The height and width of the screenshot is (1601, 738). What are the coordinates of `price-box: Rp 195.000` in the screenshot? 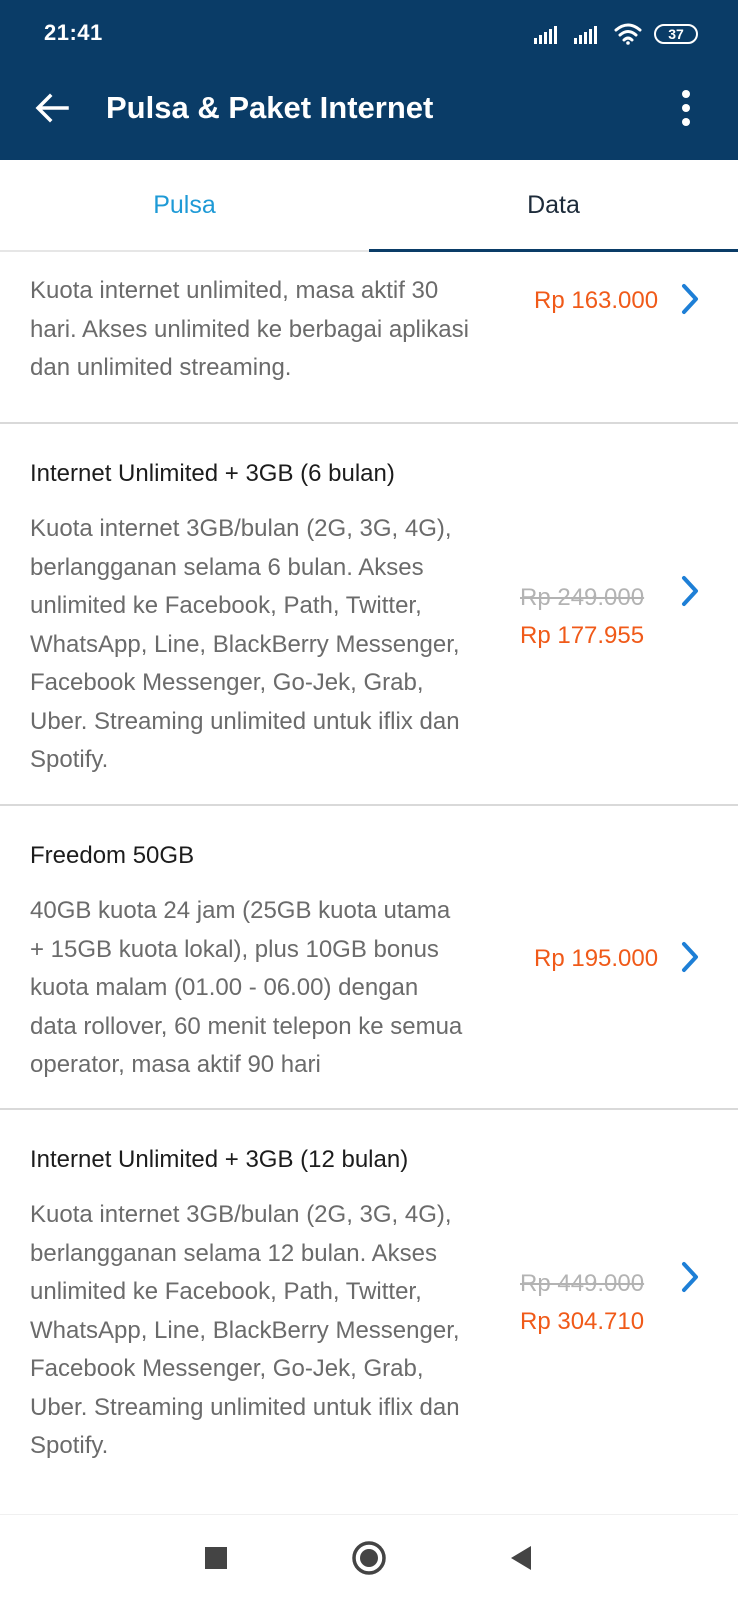 It's located at (596, 959).